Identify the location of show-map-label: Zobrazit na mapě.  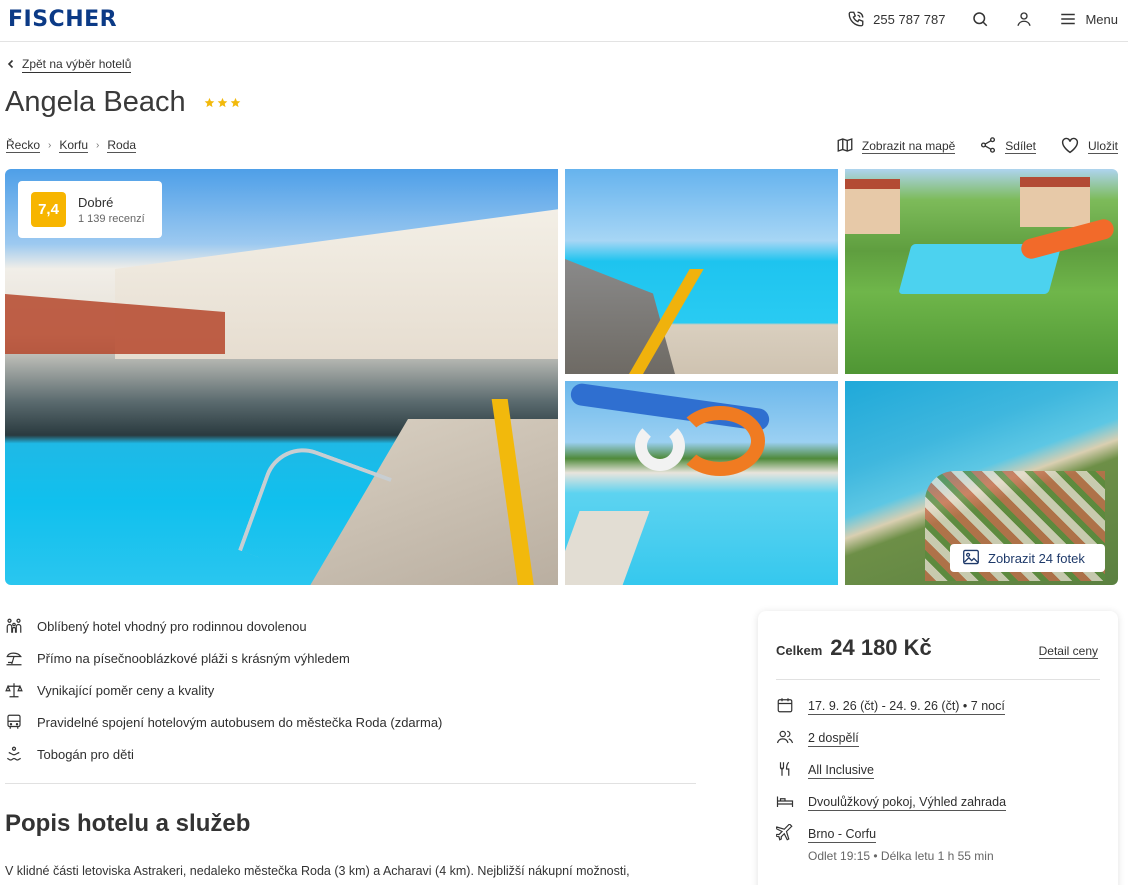
(908, 146).